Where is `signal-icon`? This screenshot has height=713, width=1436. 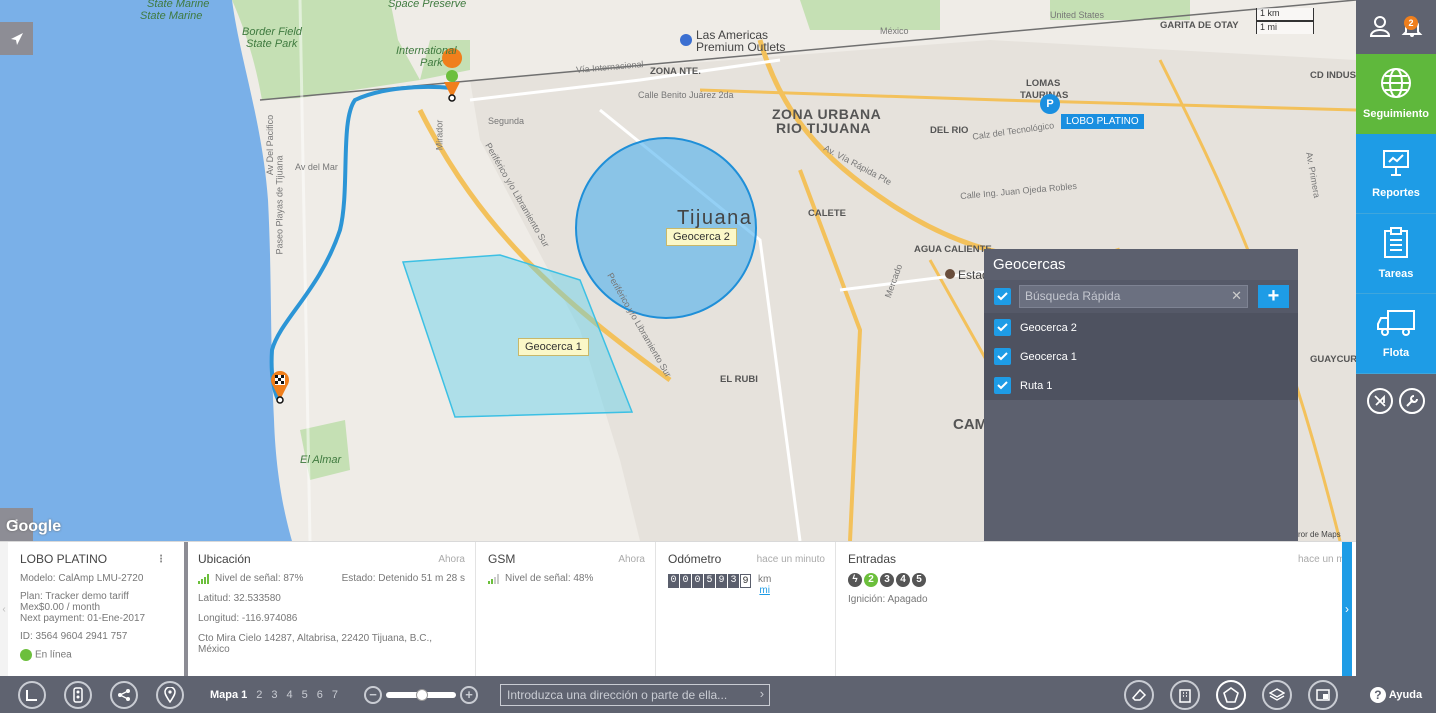 signal-icon is located at coordinates (493, 579).